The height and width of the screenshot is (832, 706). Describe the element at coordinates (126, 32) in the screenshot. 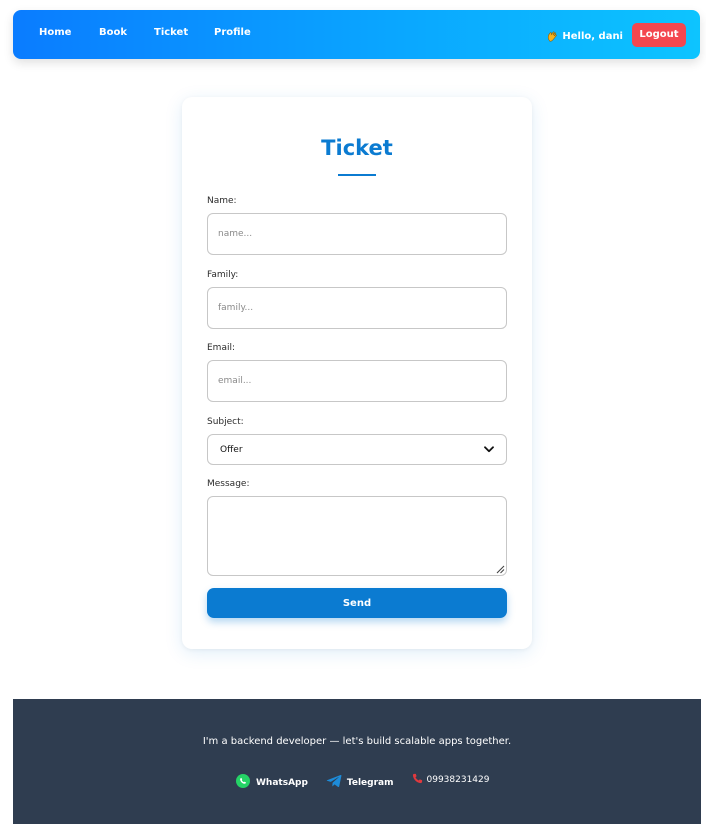

I see `nav-link-book: Book` at that location.